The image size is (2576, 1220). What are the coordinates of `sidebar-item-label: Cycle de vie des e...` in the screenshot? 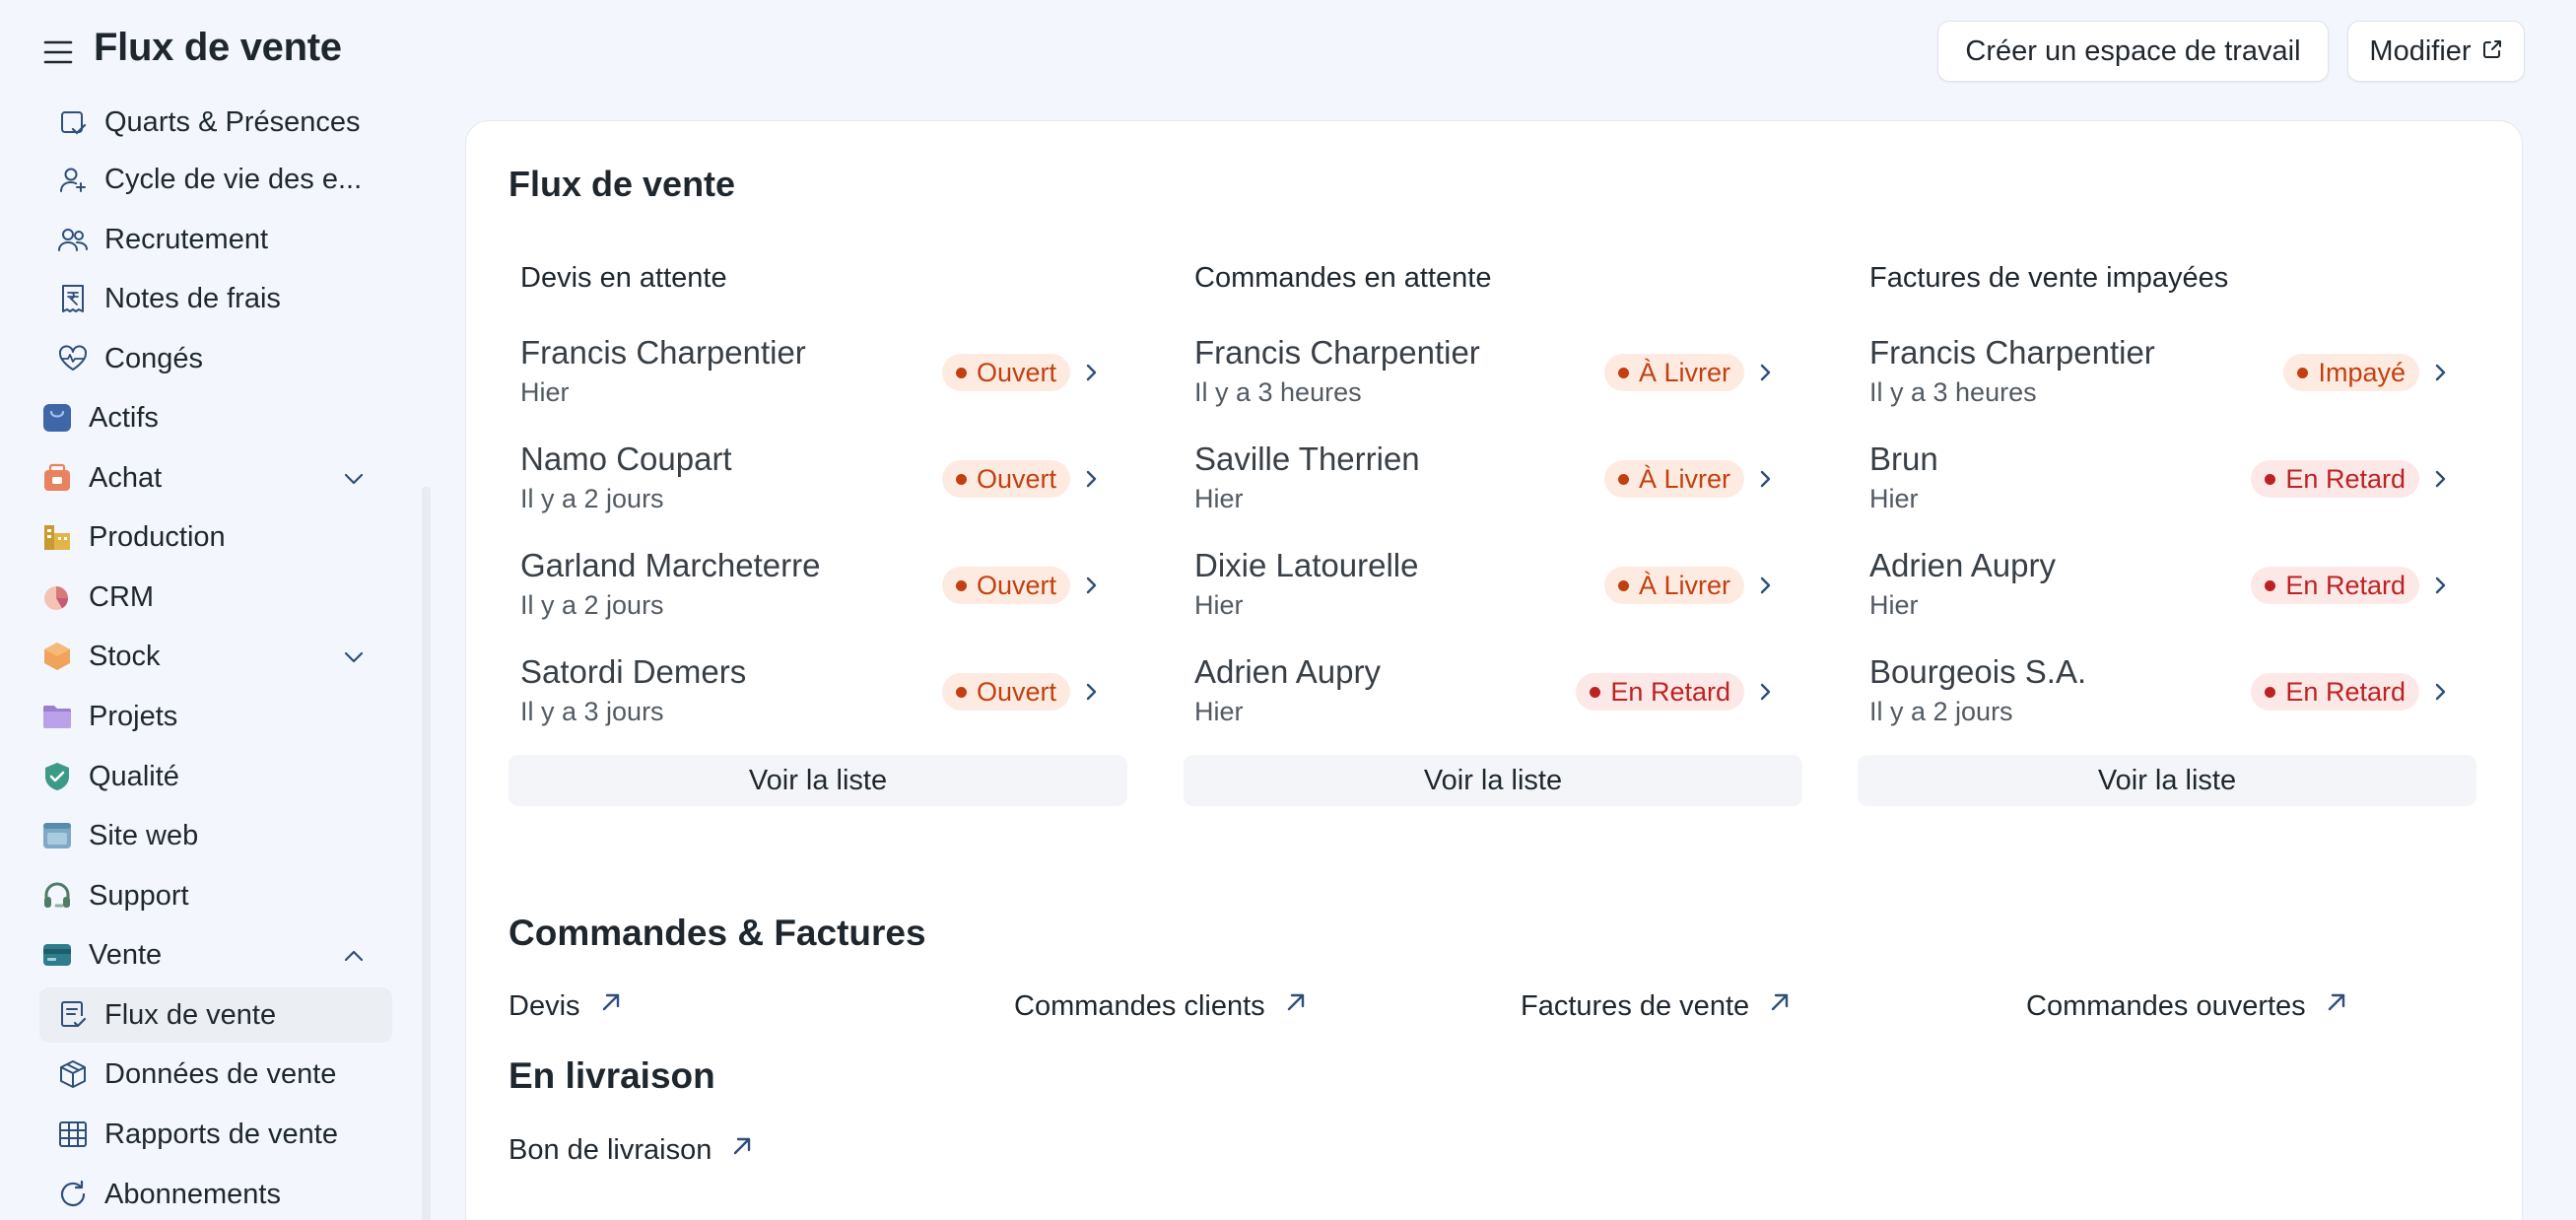 It's located at (234, 179).